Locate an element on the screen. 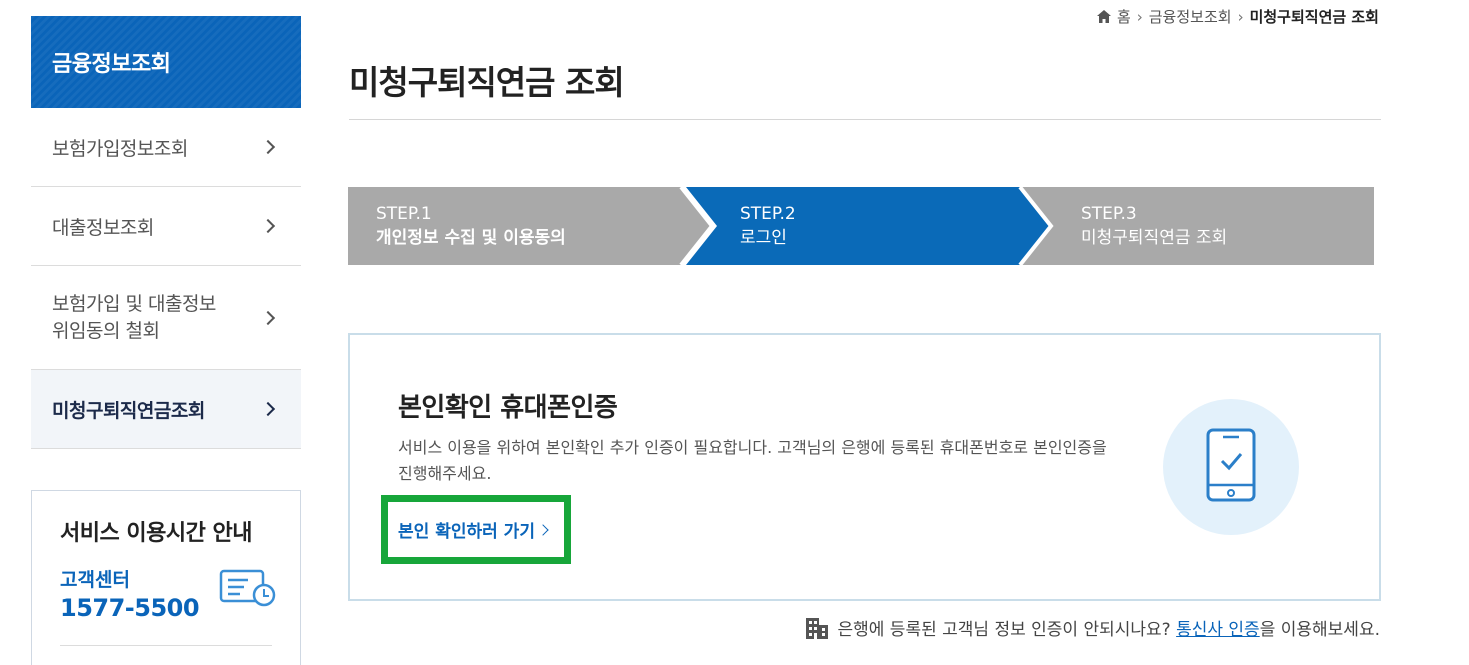 The image size is (1469, 665). step-number: STEP.3 is located at coordinates (1109, 214).